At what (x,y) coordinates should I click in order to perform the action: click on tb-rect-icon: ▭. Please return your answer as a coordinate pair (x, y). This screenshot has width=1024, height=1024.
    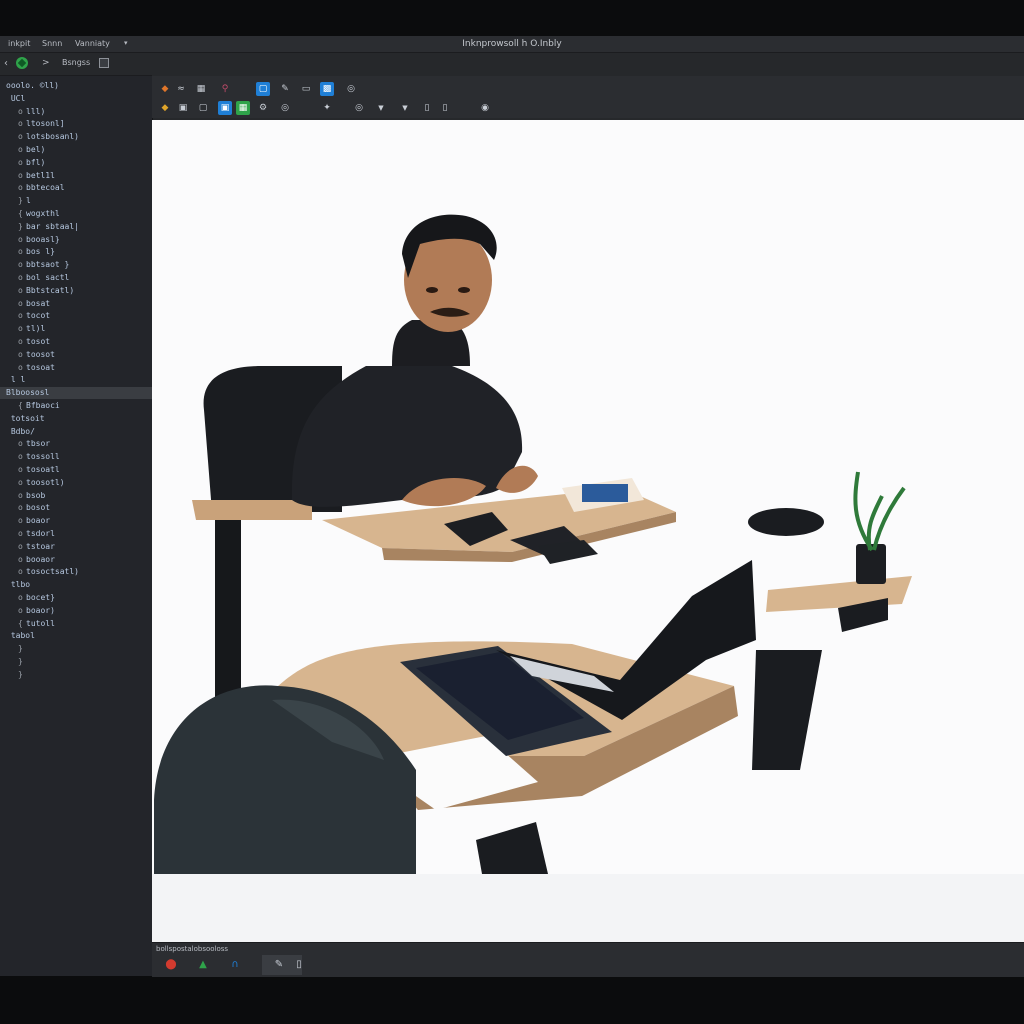
    Looking at the image, I should click on (306, 89).